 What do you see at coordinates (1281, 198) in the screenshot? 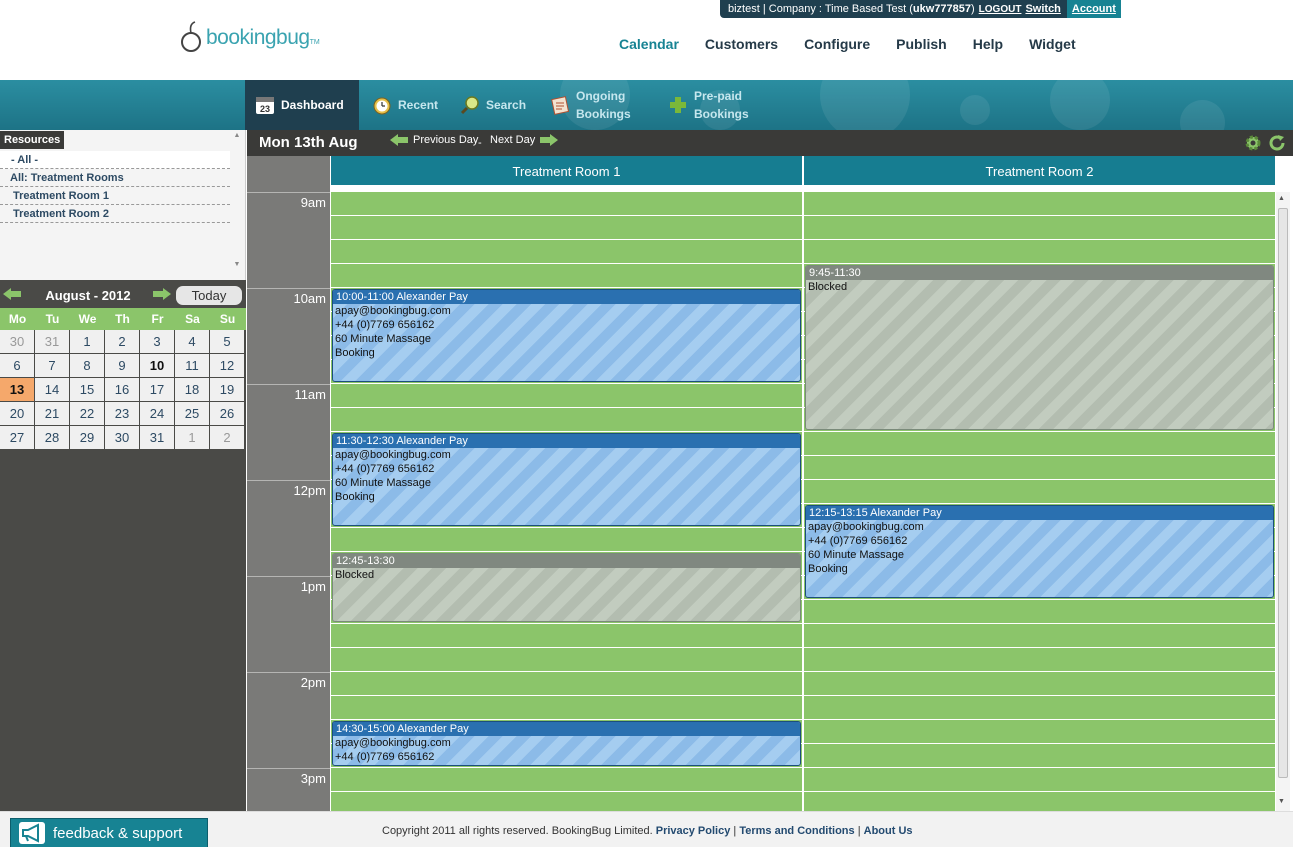
I see `grid-scroll-up-icon: ▲` at bounding box center [1281, 198].